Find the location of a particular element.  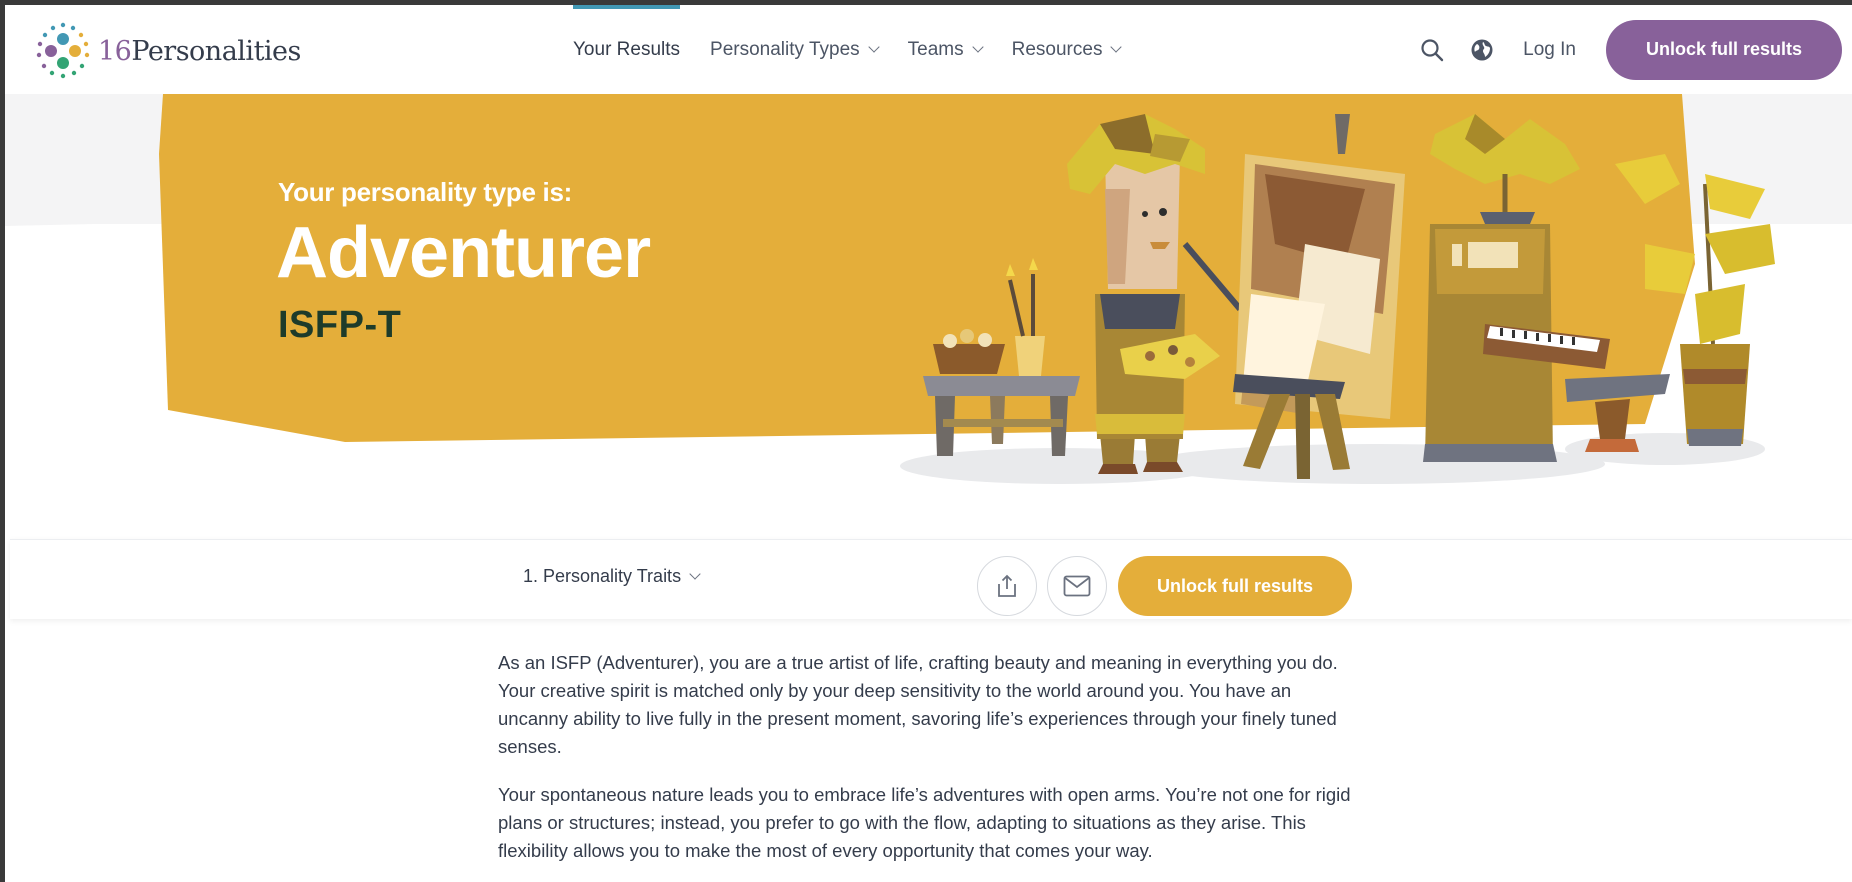

logo-word: Personalities is located at coordinates (216, 51).